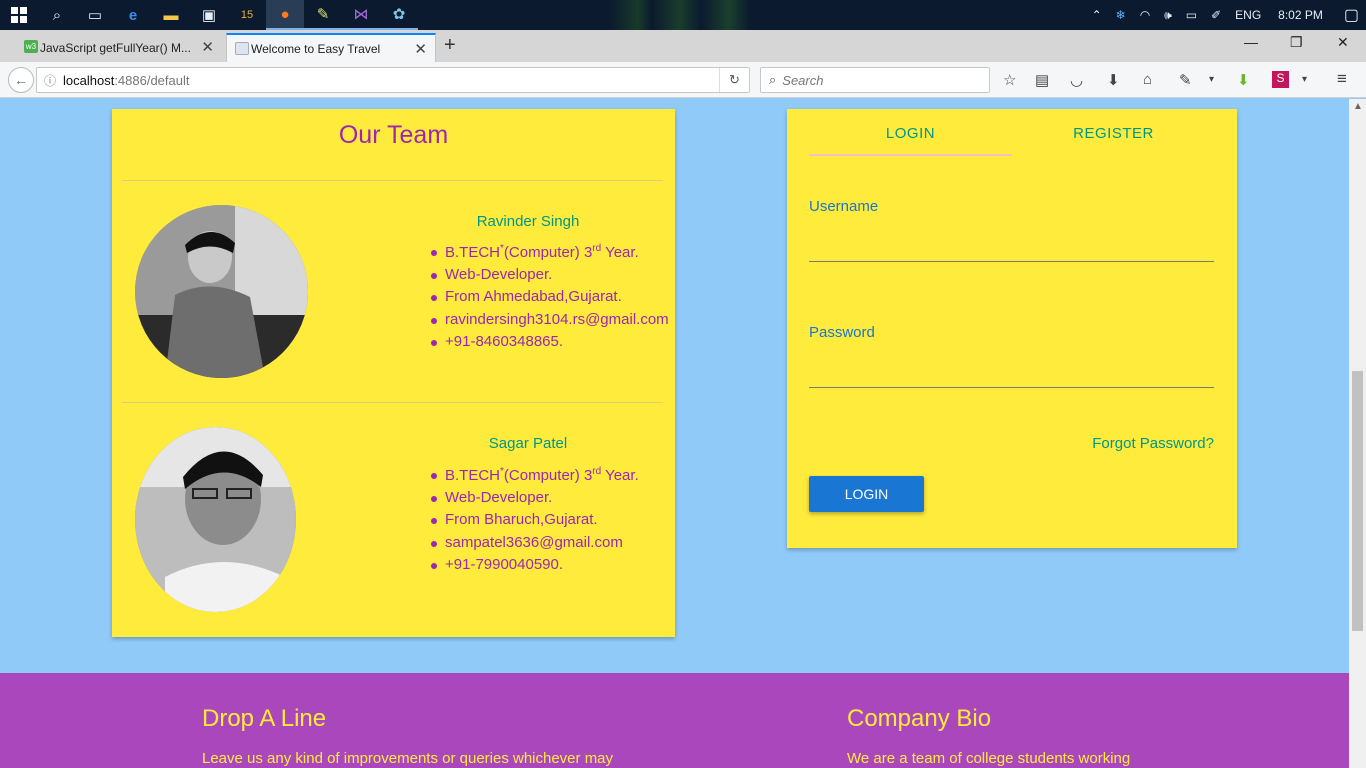  I want to click on store-icon: ▣, so click(209, 15).